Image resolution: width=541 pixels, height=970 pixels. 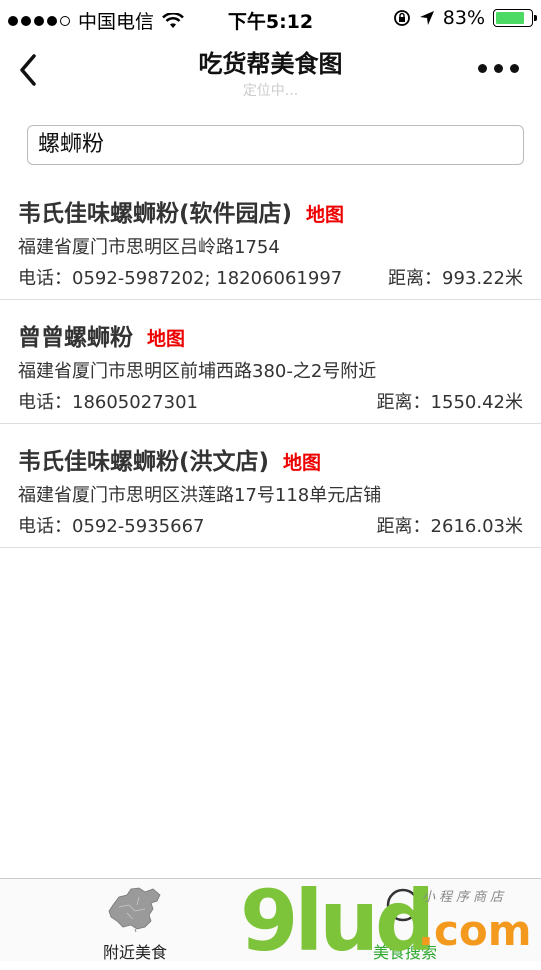 I want to click on restaurant-phone: 电话：0592-5935667, so click(x=111, y=526).